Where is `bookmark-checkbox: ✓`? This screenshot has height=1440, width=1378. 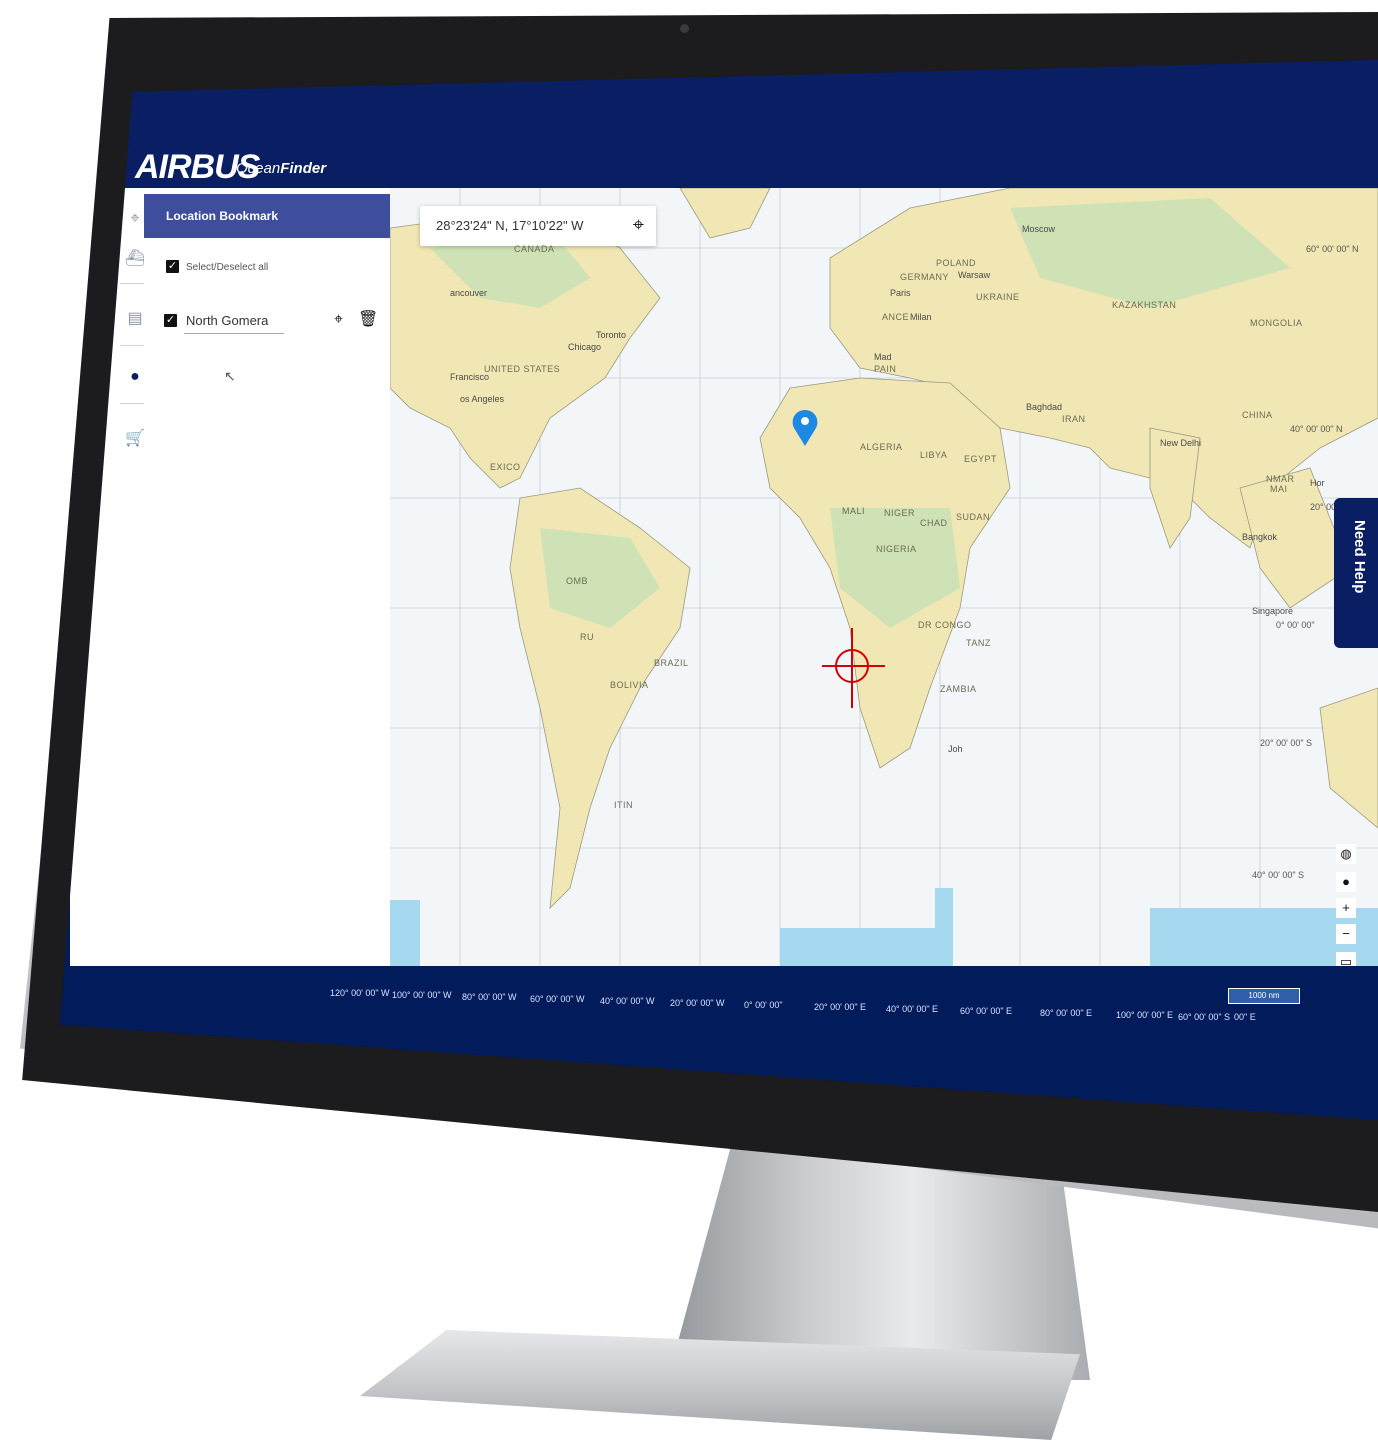 bookmark-checkbox: ✓ is located at coordinates (170, 320).